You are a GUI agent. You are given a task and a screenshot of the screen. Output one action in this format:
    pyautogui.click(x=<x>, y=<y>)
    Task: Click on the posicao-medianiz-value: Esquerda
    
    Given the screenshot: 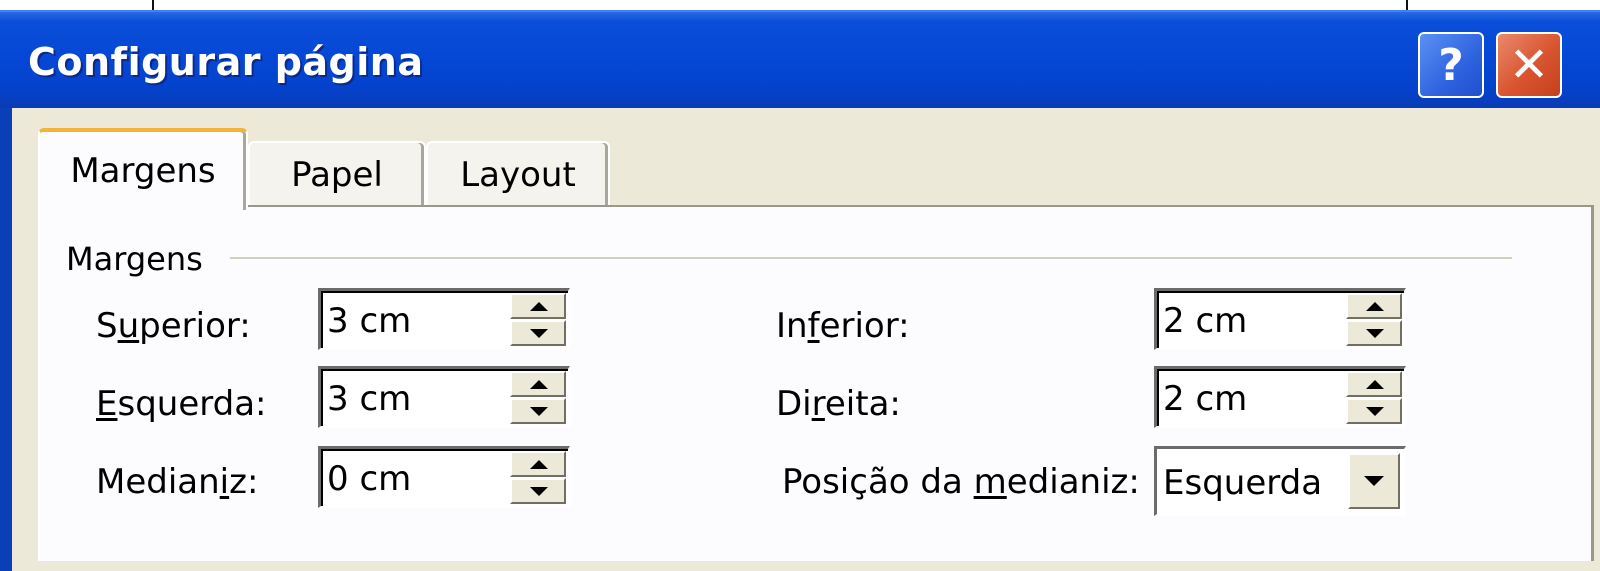 What is the action you would take?
    pyautogui.click(x=1242, y=483)
    